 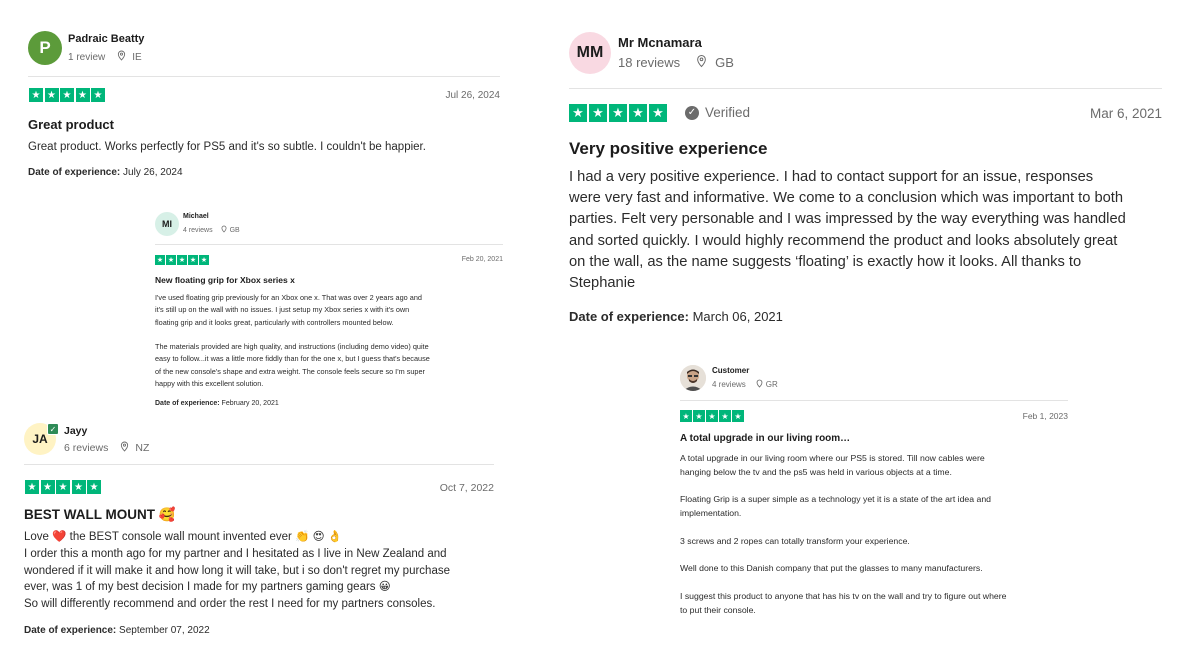 I want to click on date-of-experience: Date of experience: July 26, 2024, so click(x=105, y=172).